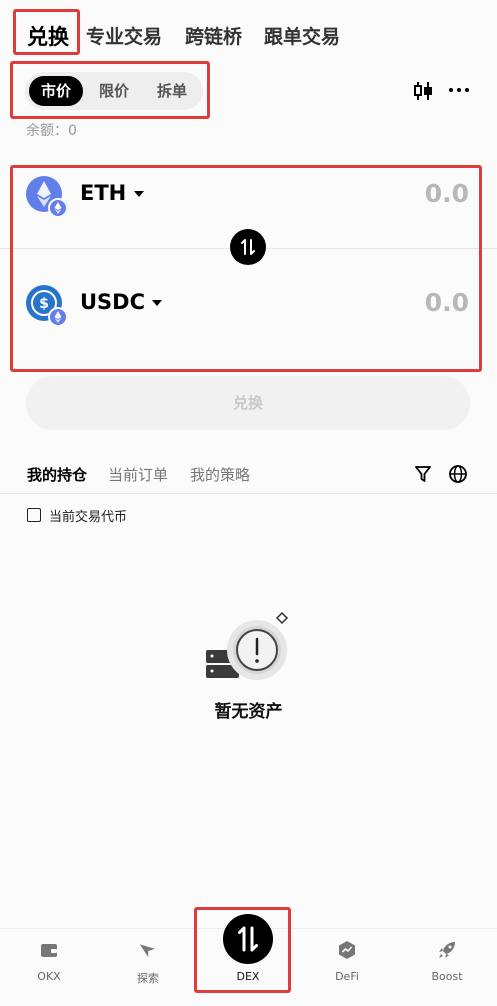 This screenshot has width=497, height=1006. What do you see at coordinates (48, 36) in the screenshot?
I see `tab-swap: 兑换` at bounding box center [48, 36].